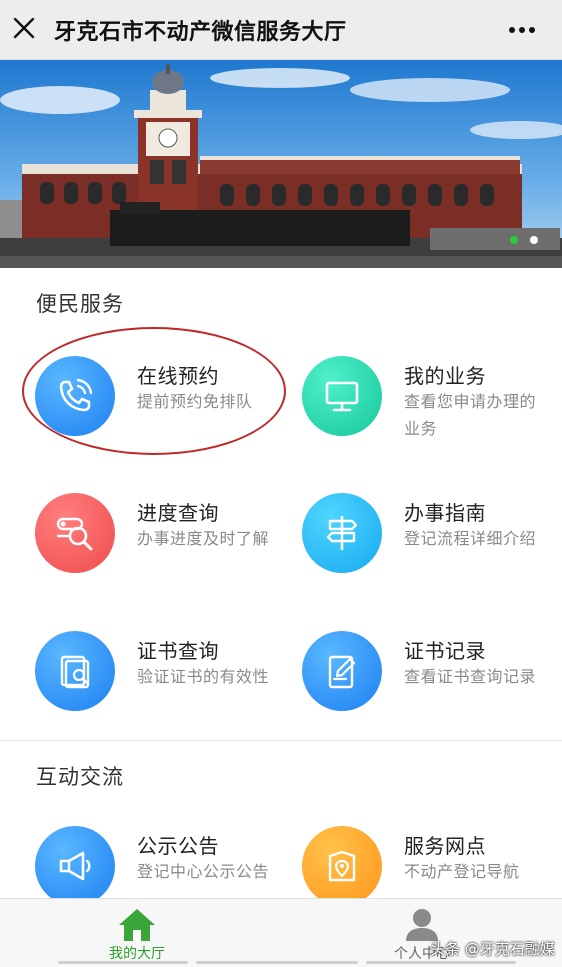 The height and width of the screenshot is (967, 562). I want to click on certificate-search-icon, so click(75, 671).